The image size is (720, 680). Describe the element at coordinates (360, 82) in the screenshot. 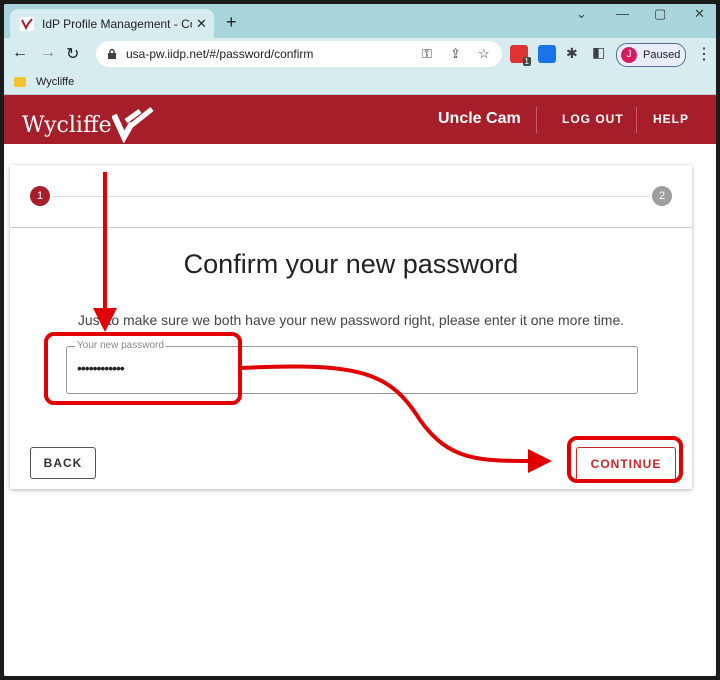

I see `bookmarks-bar: Wycliffe` at that location.